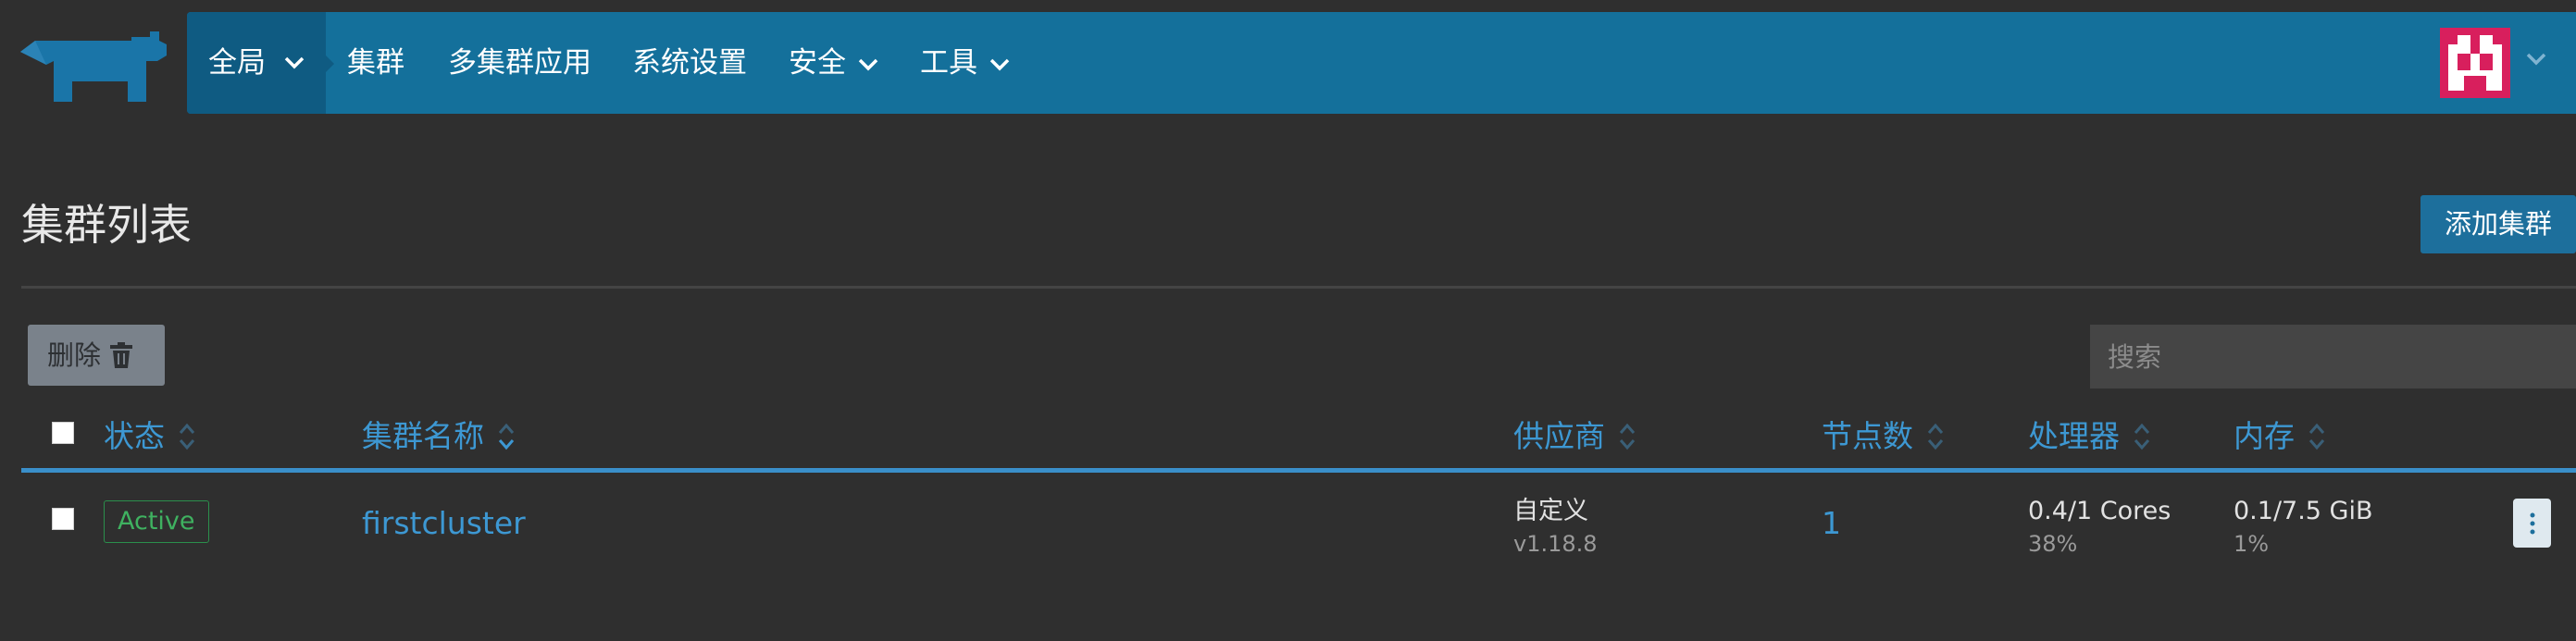 This screenshot has height=641, width=2576. I want to click on provider-version: v1.18.8, so click(1555, 544).